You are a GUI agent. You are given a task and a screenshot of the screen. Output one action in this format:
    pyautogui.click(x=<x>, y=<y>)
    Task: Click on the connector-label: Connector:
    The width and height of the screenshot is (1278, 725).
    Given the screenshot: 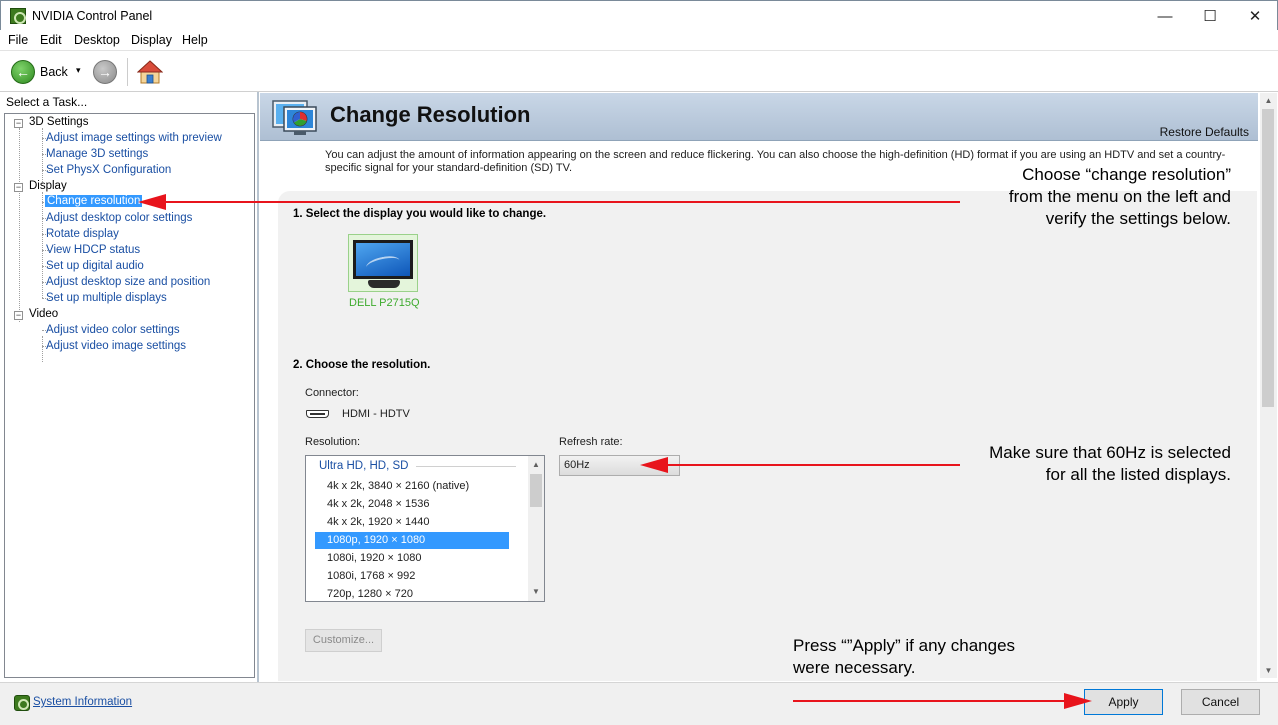 What is the action you would take?
    pyautogui.click(x=332, y=393)
    